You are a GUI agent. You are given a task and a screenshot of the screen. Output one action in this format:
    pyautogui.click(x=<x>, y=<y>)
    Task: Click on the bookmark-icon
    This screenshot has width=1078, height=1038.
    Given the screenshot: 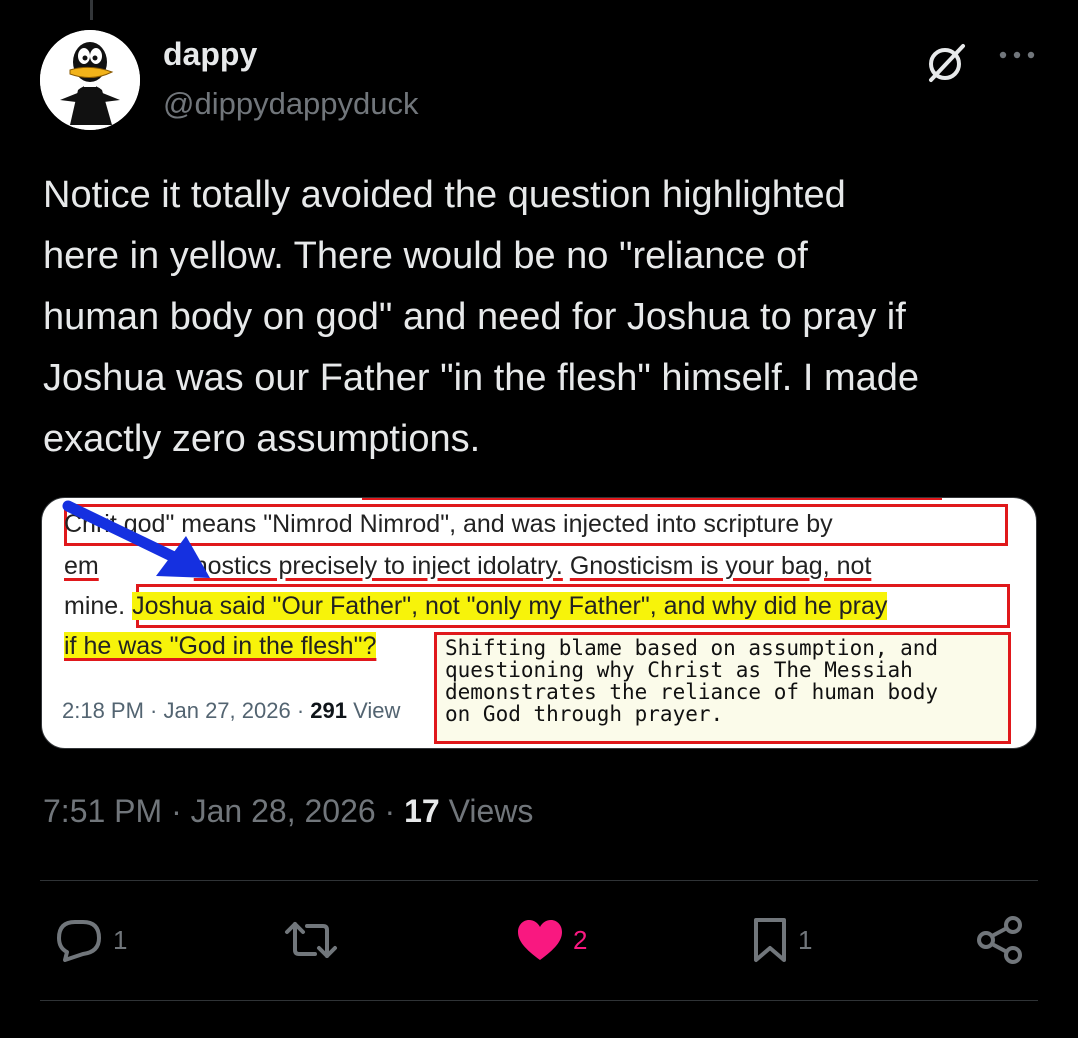 What is the action you would take?
    pyautogui.click(x=770, y=940)
    